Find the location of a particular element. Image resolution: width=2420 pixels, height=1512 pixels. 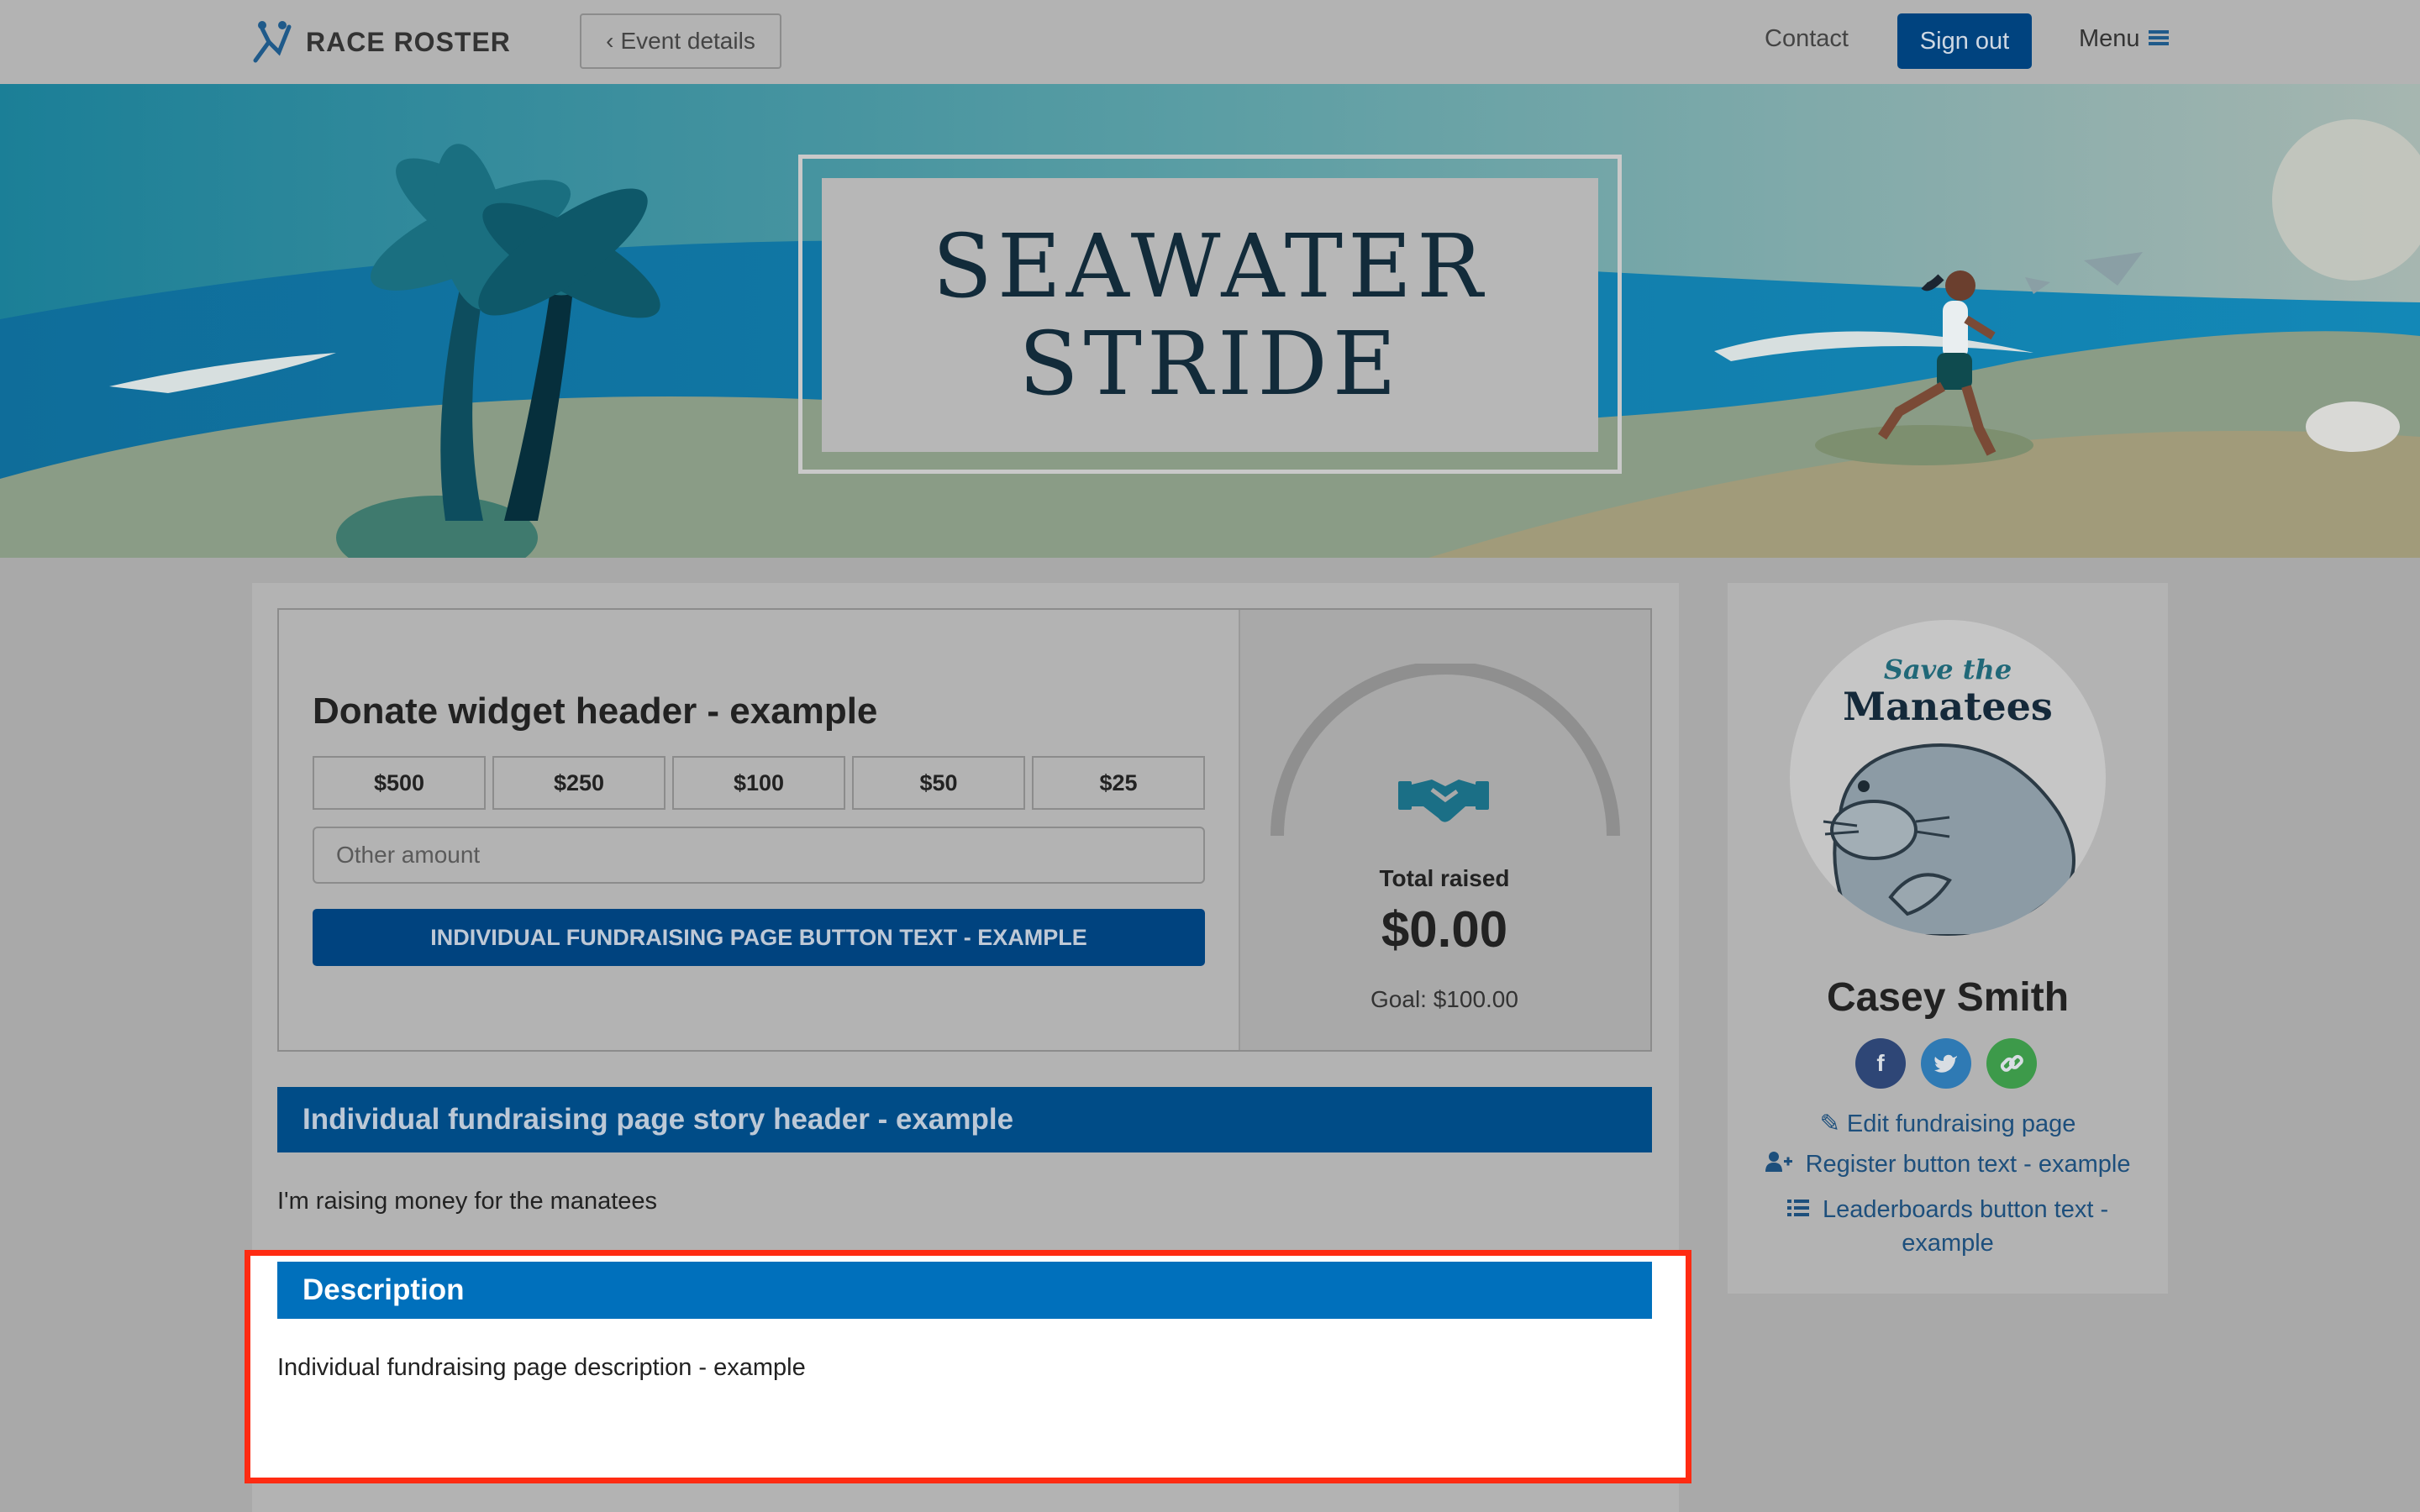

manatee-icon is located at coordinates (1949, 839).